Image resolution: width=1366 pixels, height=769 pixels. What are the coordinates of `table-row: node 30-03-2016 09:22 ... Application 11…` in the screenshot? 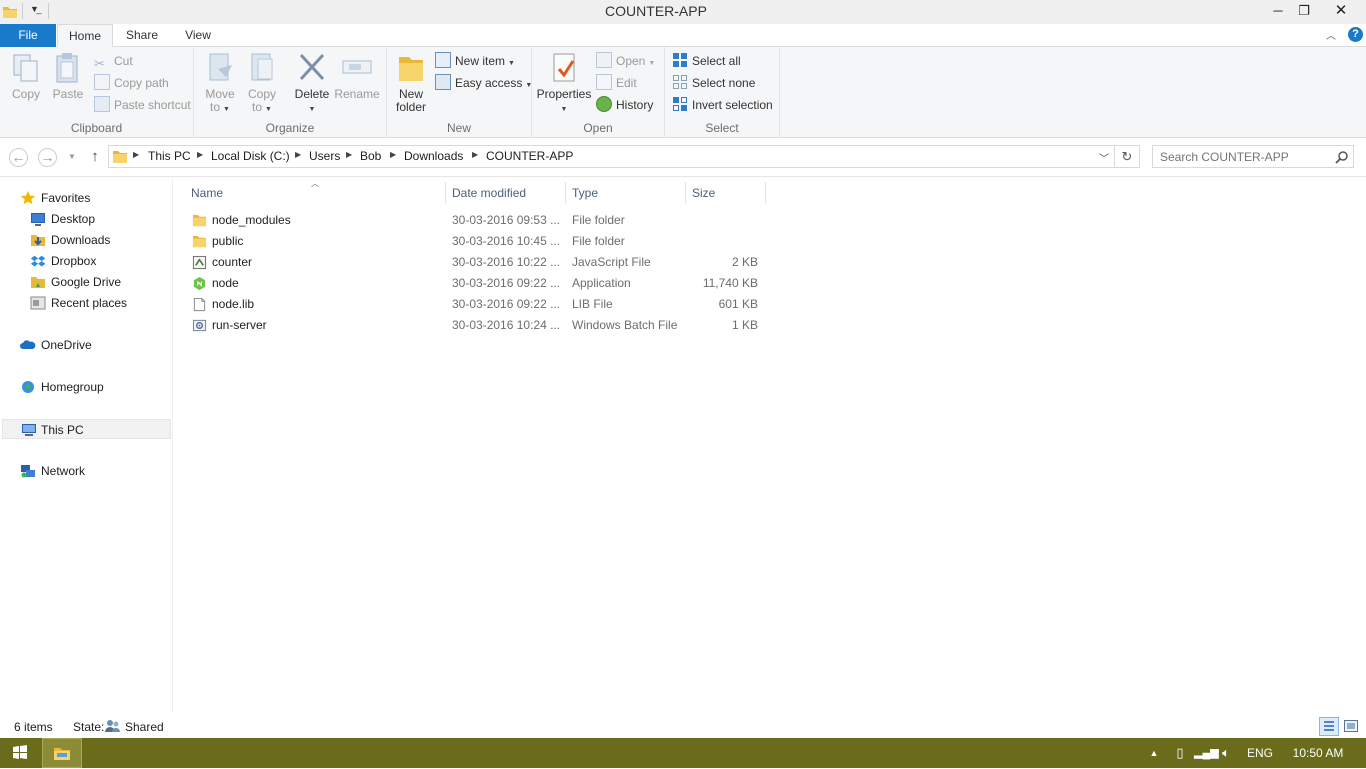 It's located at (476, 283).